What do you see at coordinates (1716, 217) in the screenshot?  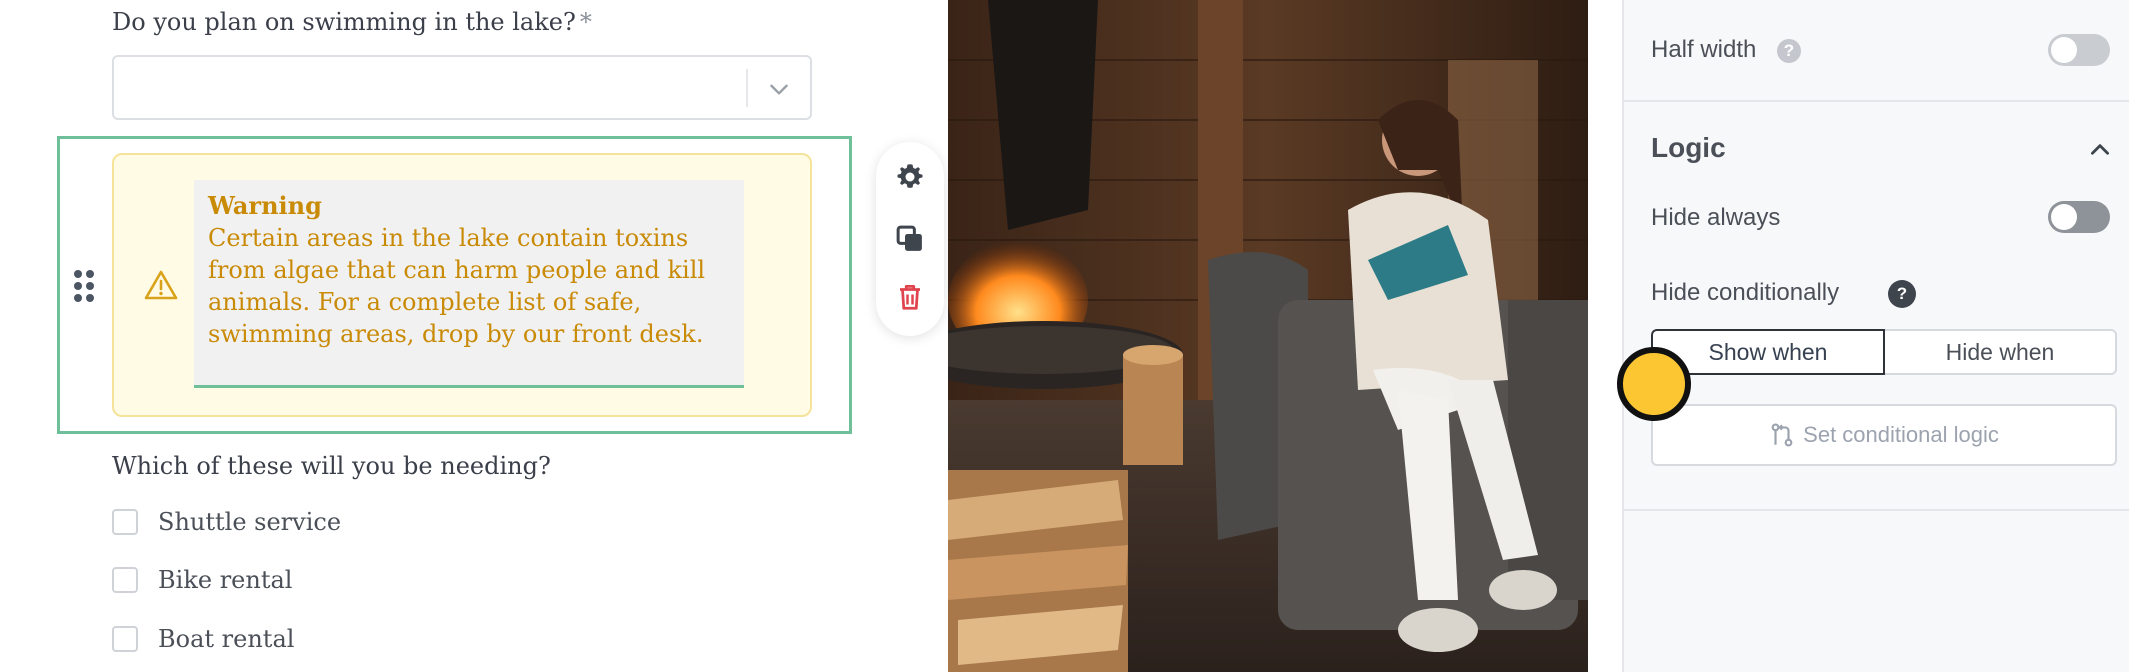 I see `hide-always-label: Hide always` at bounding box center [1716, 217].